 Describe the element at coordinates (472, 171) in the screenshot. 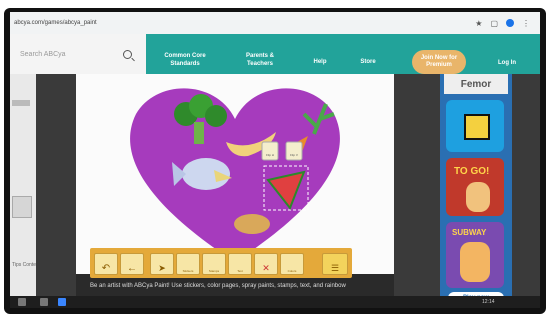

I see `to-go-logo: TO GO!` at that location.